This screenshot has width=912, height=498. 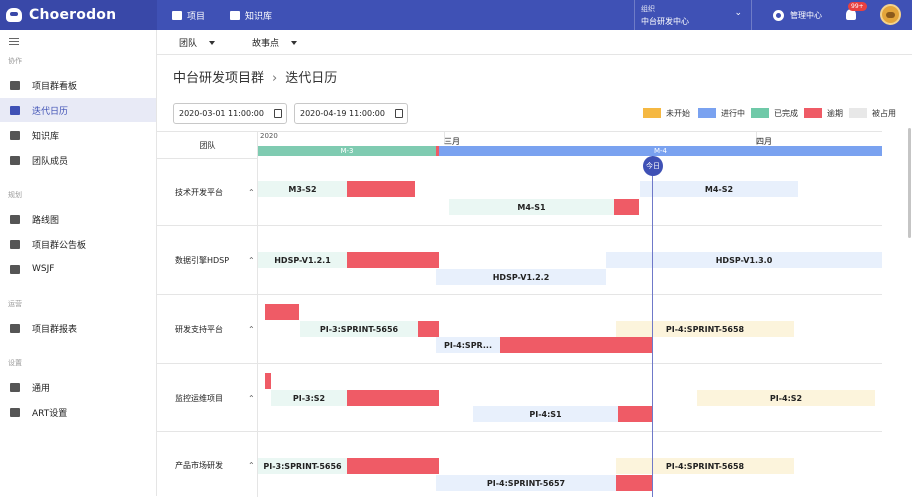 I want to click on admin-center-button: 管理中心, so click(x=797, y=15).